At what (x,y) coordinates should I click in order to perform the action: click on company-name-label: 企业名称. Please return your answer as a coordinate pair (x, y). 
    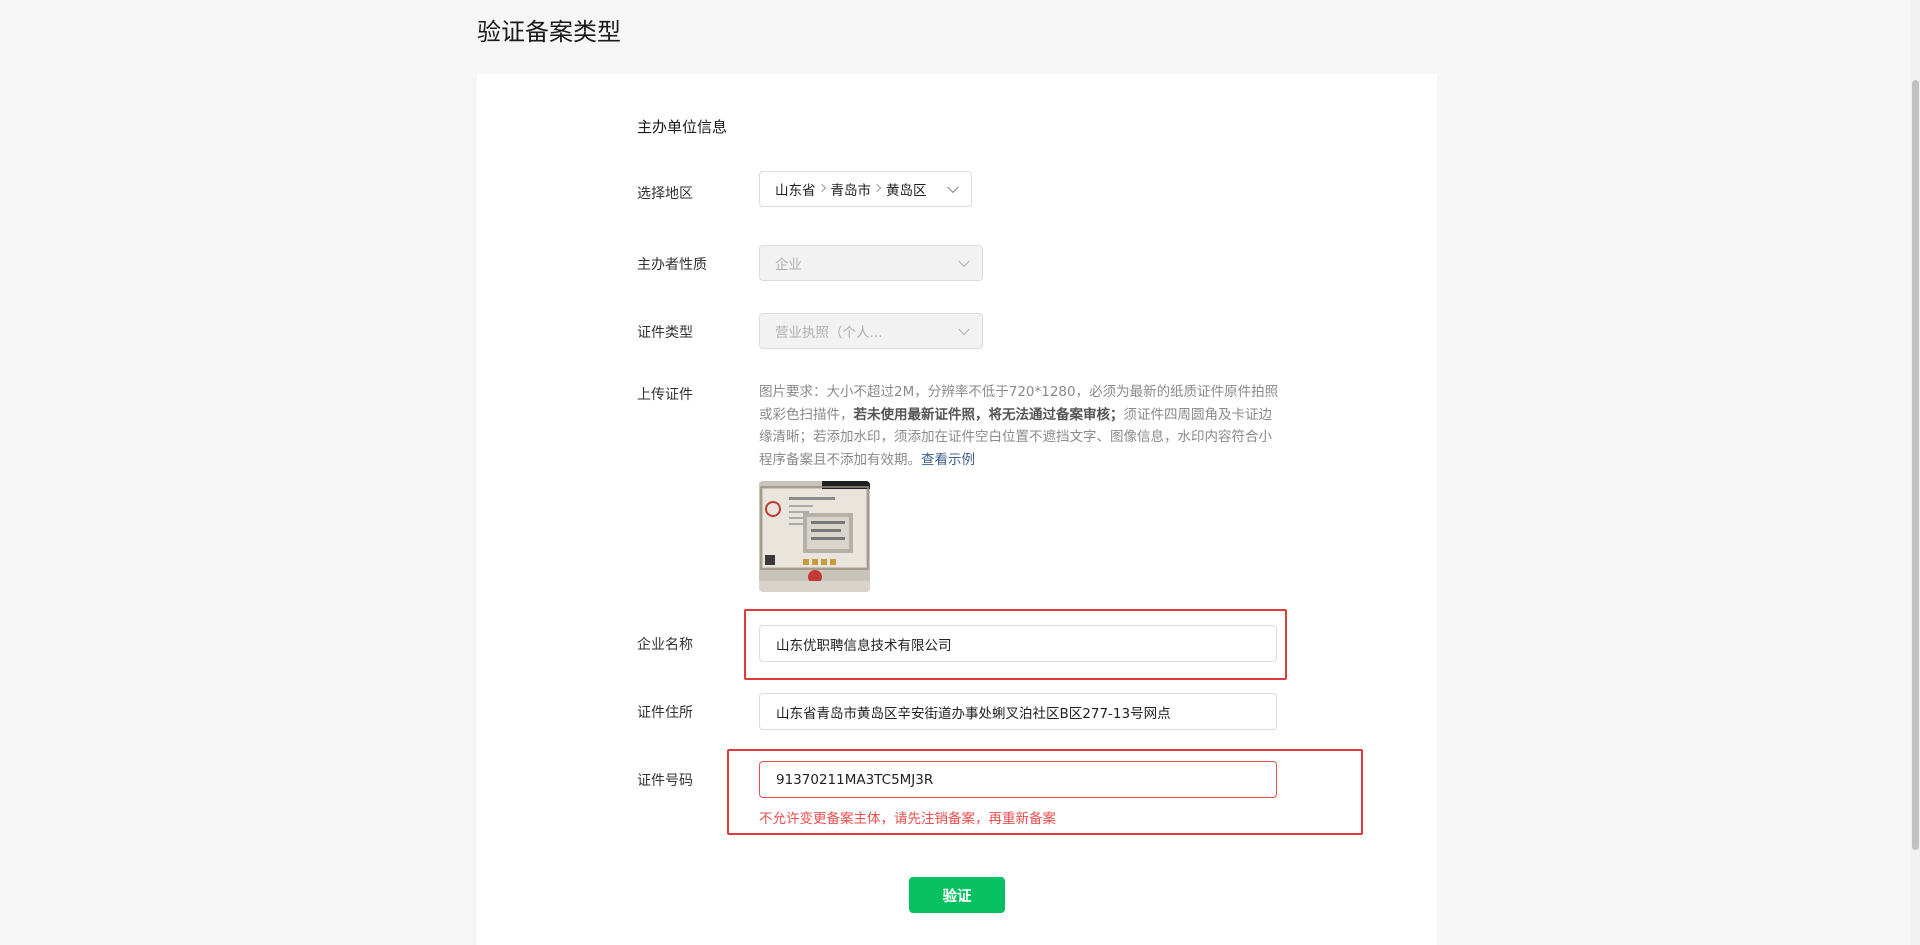
    Looking at the image, I should click on (665, 645).